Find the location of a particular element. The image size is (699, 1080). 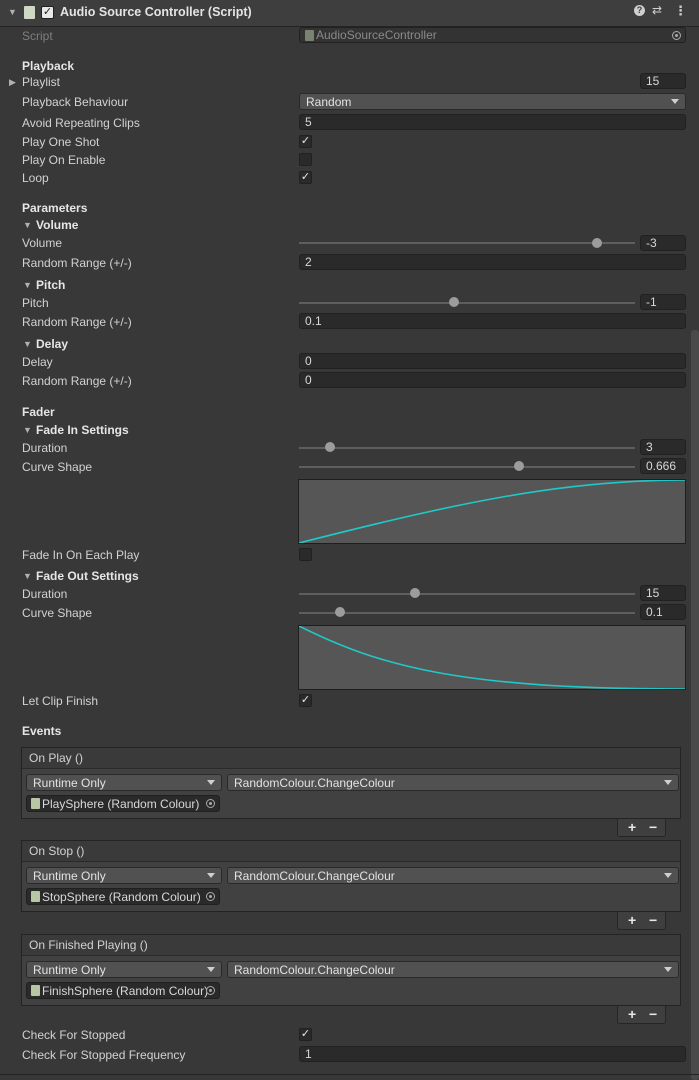

event-target-object-field: FinishSphere (Random Colour) is located at coordinates (123, 990).